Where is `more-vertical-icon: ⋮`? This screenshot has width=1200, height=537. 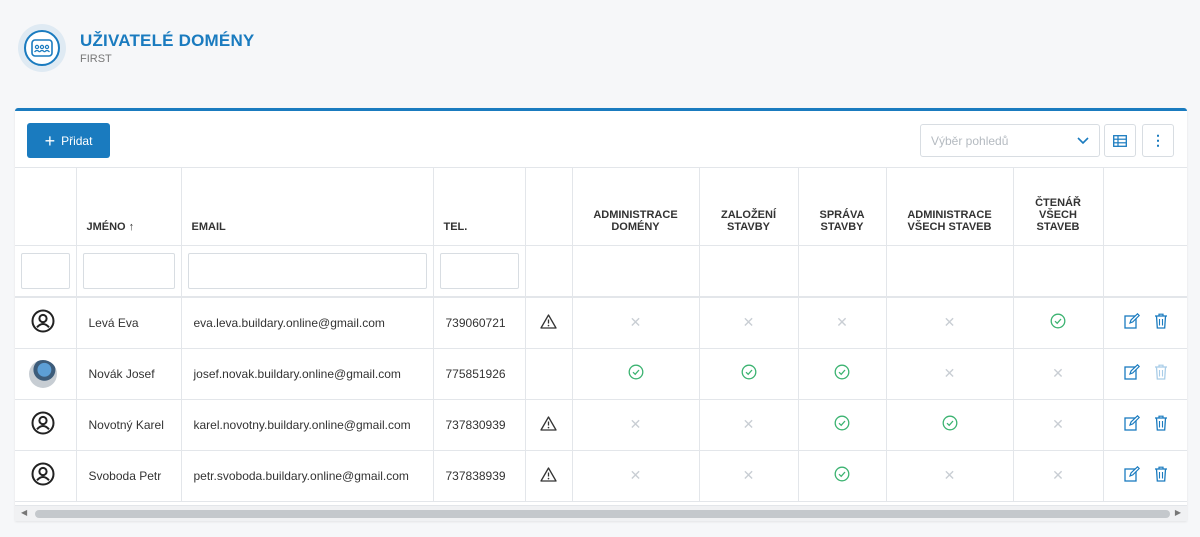
more-vertical-icon: ⋮ is located at coordinates (1158, 140).